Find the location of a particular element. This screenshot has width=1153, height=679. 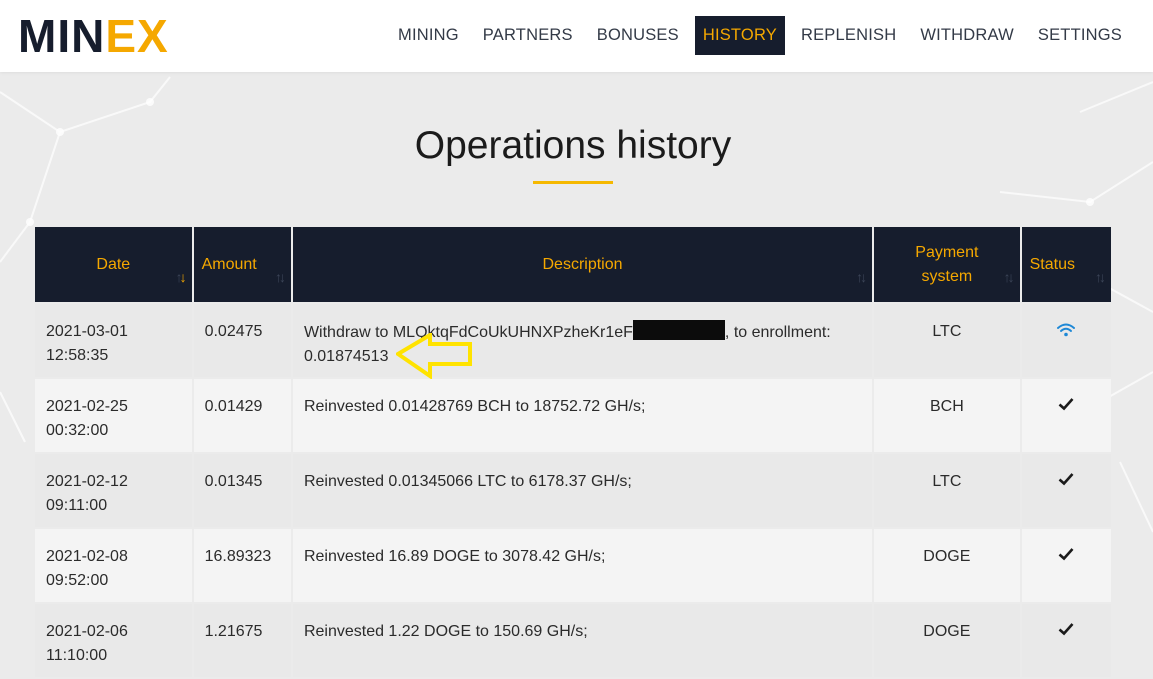

cell-amount: 1.21675 is located at coordinates (242, 640).